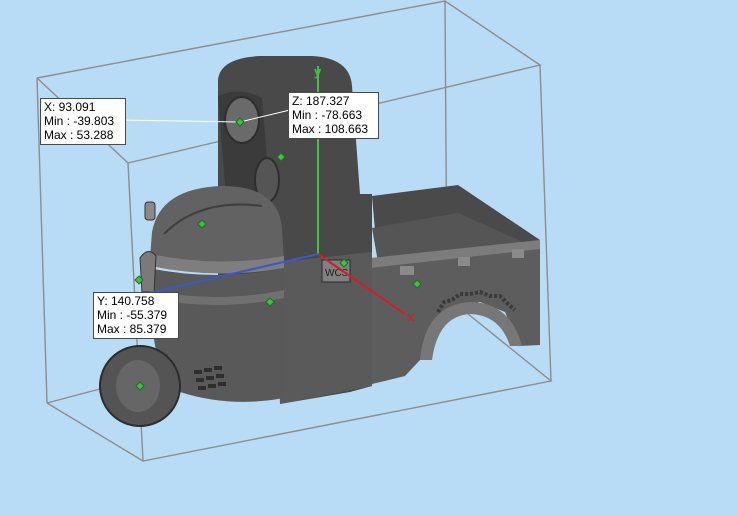  What do you see at coordinates (318, 71) in the screenshot?
I see `axis-y-label: y` at bounding box center [318, 71].